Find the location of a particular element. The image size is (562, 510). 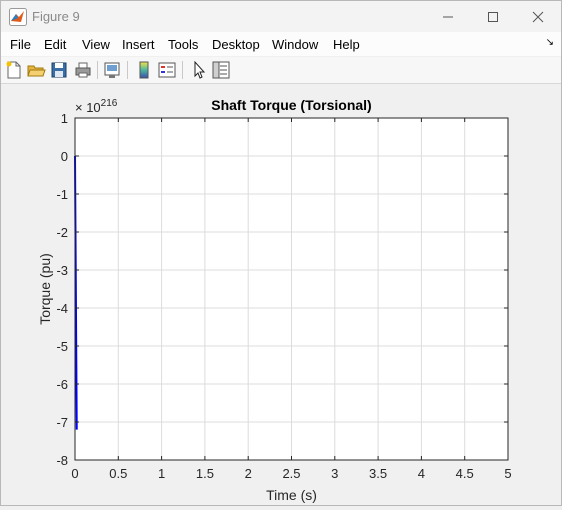

menu-desktop: Desktop is located at coordinates (236, 44).